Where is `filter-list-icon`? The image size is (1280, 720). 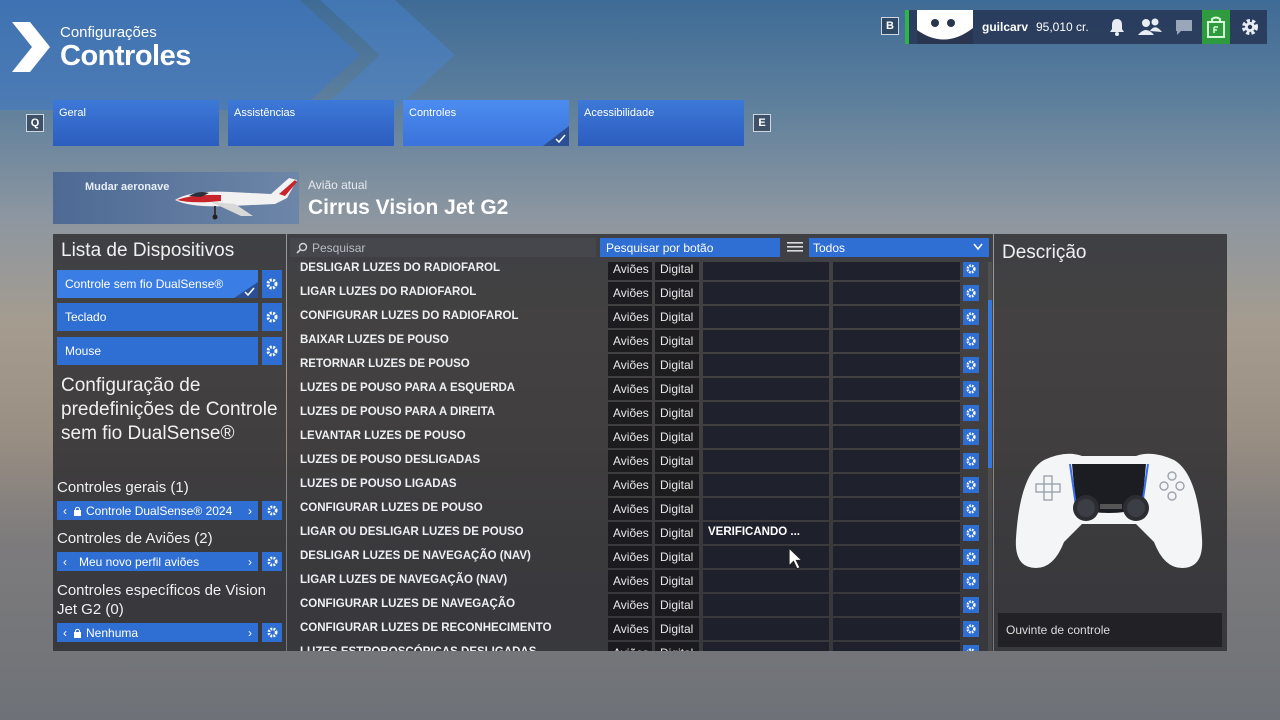 filter-list-icon is located at coordinates (795, 247).